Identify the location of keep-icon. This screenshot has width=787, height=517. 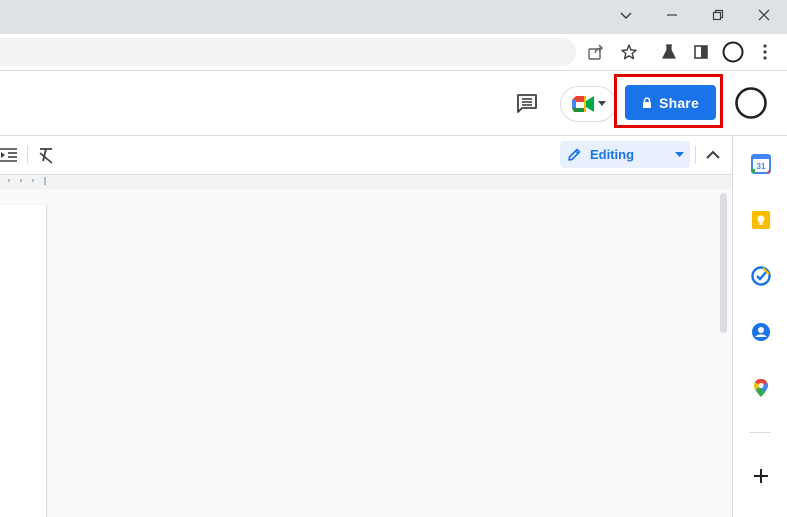
(761, 220).